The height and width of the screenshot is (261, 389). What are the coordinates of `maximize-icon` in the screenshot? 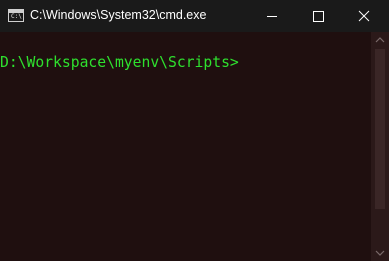 It's located at (318, 16).